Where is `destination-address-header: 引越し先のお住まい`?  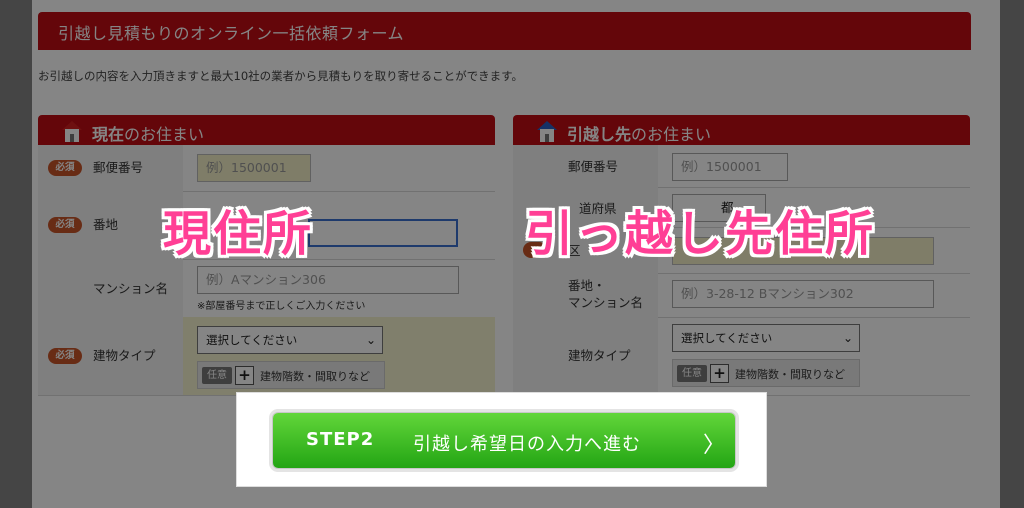
destination-address-header: 引越し先のお住まい is located at coordinates (741, 130).